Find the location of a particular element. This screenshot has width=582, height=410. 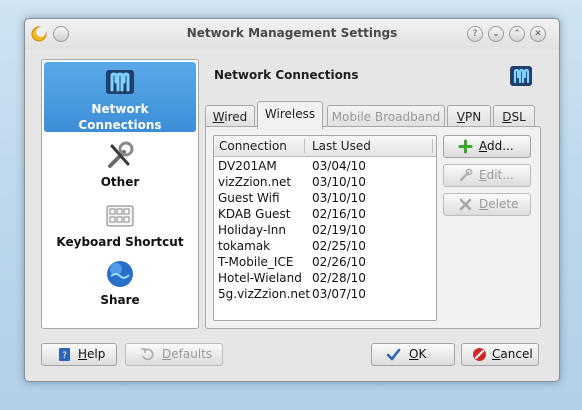

last-used: 03/04/10 is located at coordinates (339, 166).